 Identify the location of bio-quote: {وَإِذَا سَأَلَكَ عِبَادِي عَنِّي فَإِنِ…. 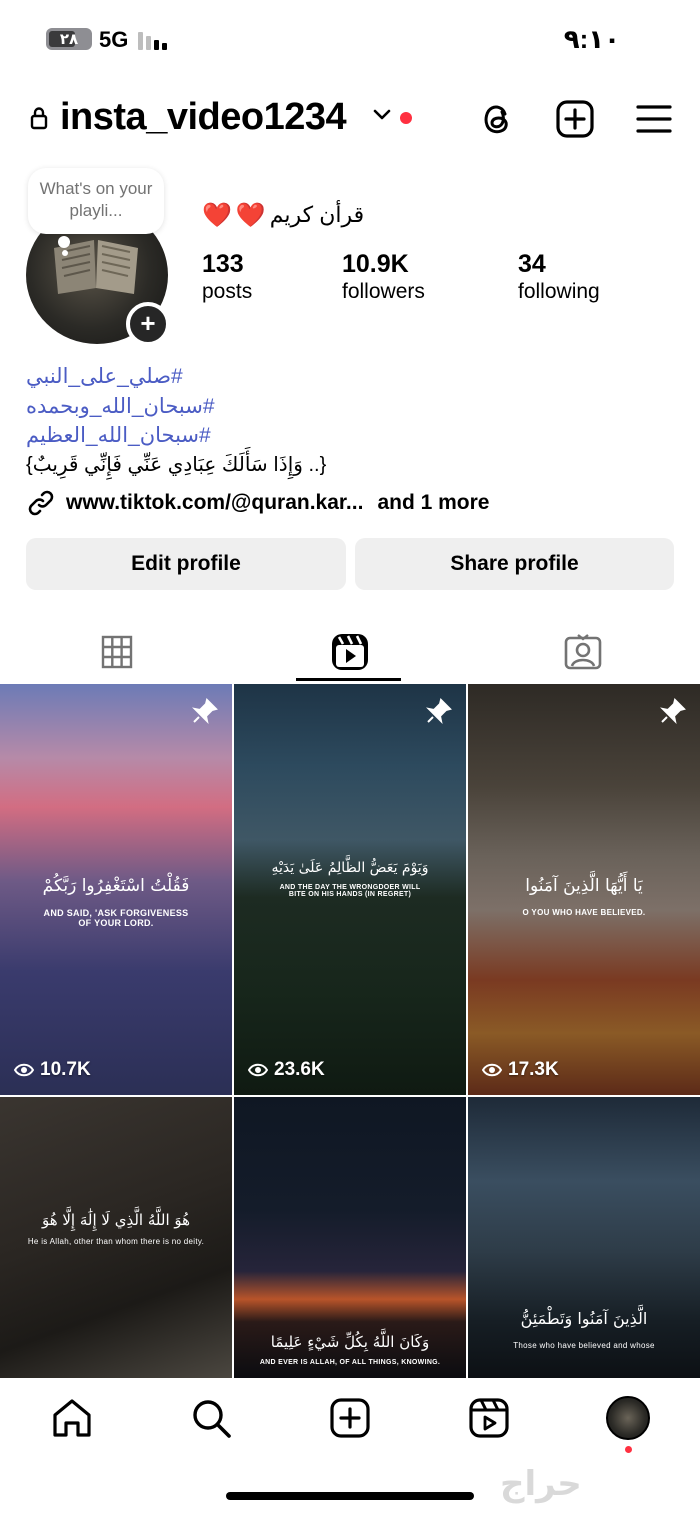
(176, 465).